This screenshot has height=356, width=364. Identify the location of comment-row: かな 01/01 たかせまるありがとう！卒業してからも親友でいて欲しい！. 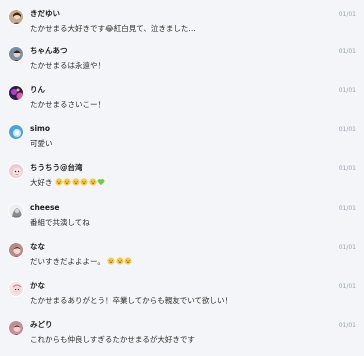
(182, 299).